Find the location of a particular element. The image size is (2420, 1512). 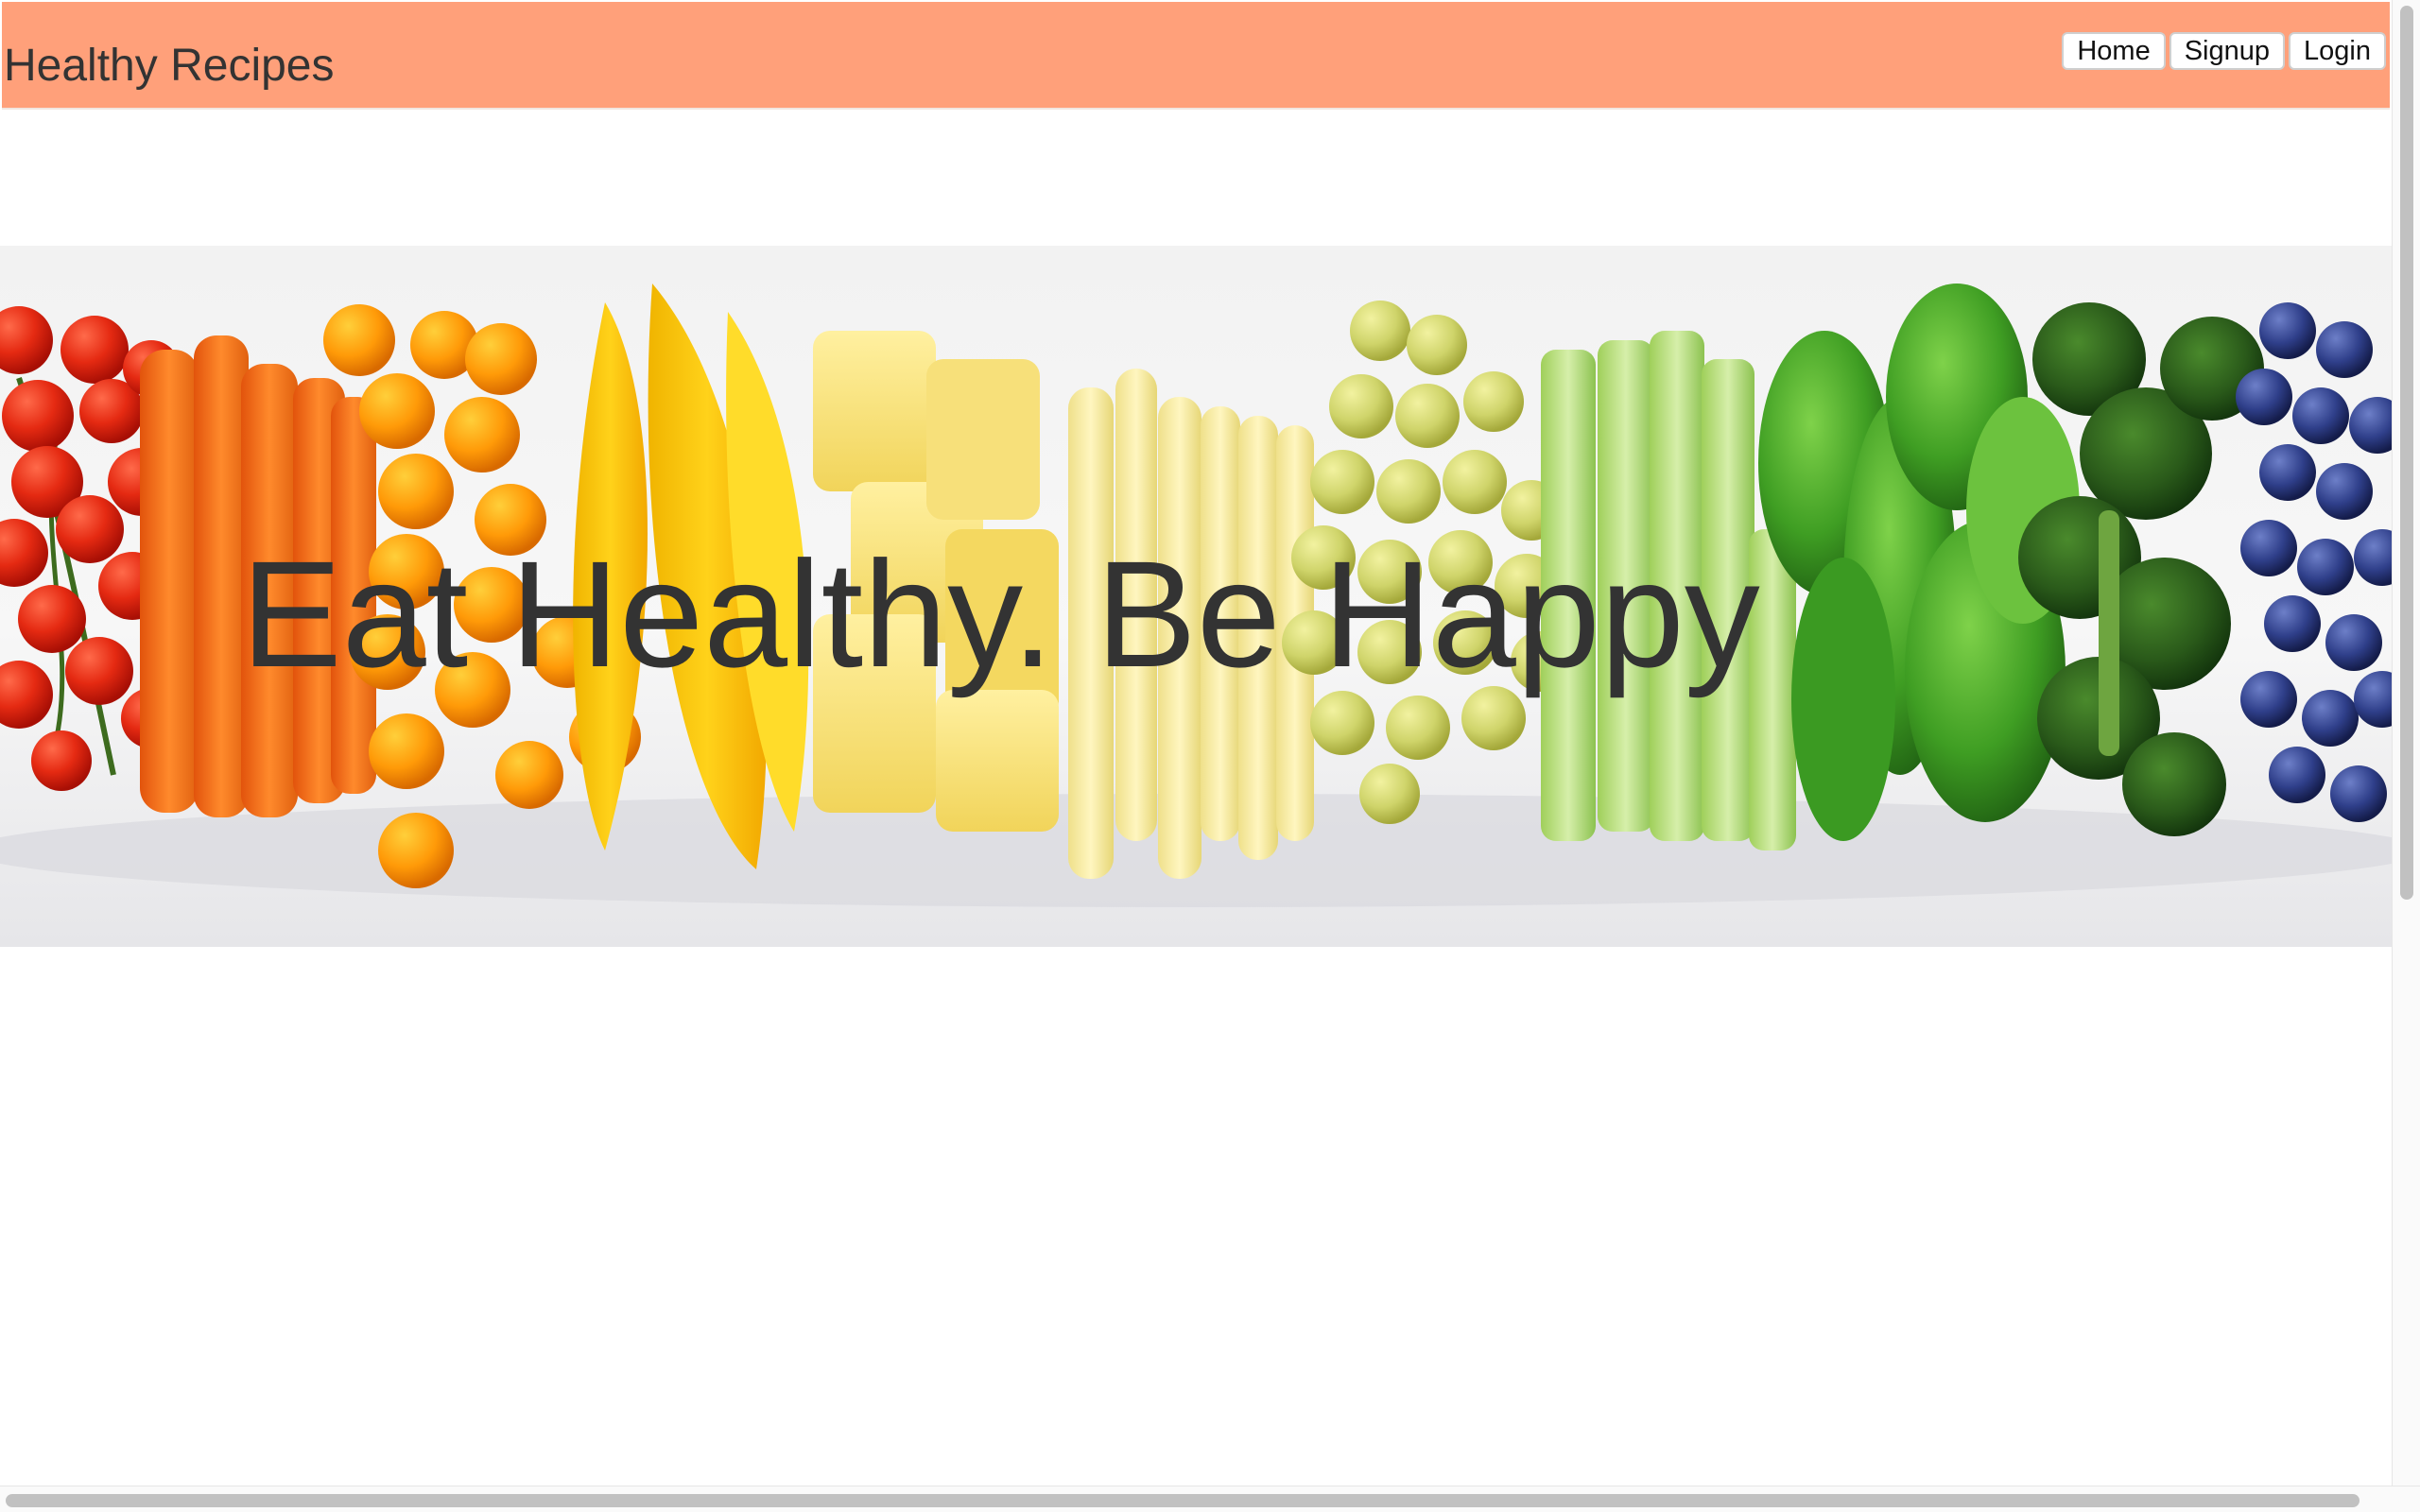

signup-button: Signup is located at coordinates (2227, 51).